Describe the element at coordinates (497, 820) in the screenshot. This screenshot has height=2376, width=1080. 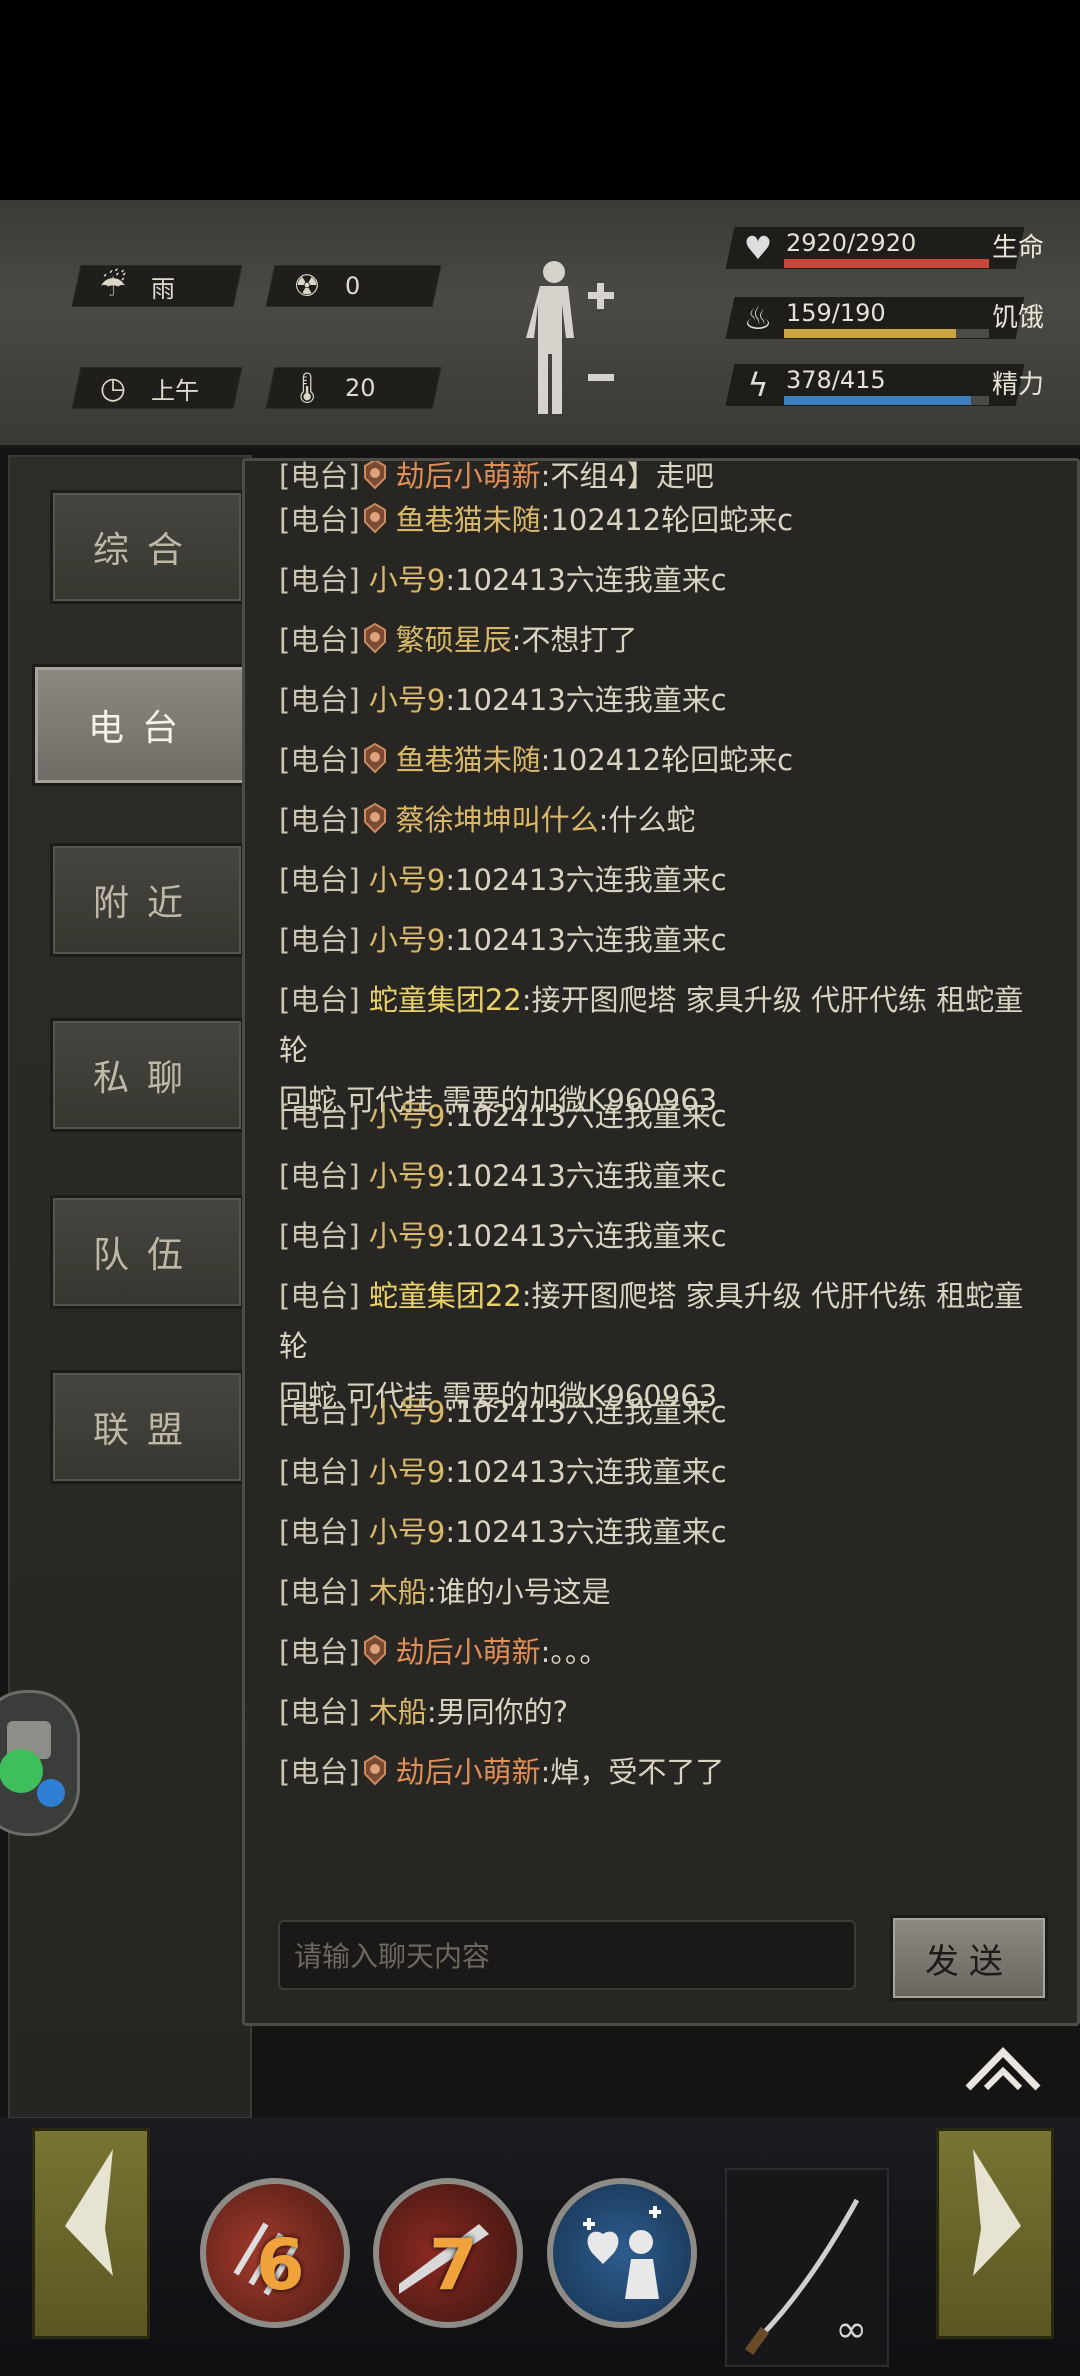
I see `sender-name: 蔡徐坤坤叫什么` at that location.